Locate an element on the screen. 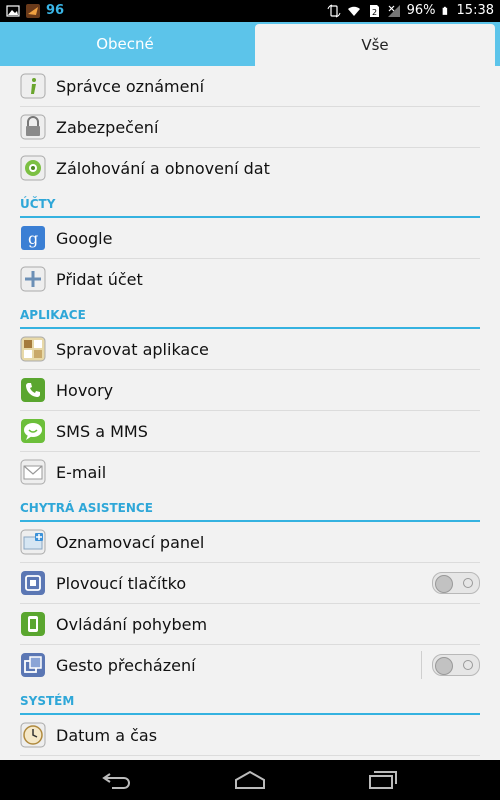  settings-item-add-account: Přidat účet is located at coordinates (250, 279).